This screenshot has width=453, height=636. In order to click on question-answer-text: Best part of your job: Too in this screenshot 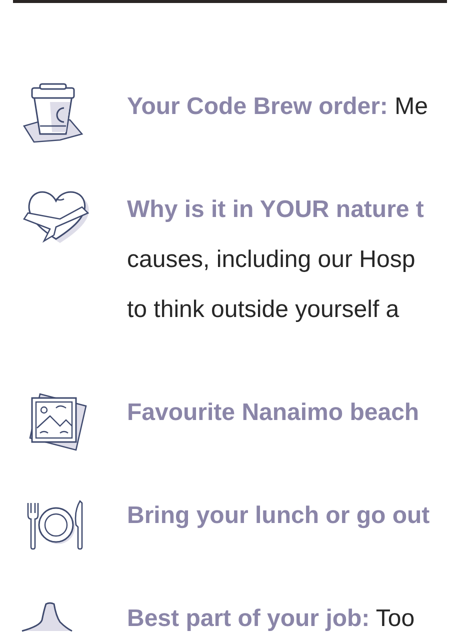, I will do `click(271, 619)`.